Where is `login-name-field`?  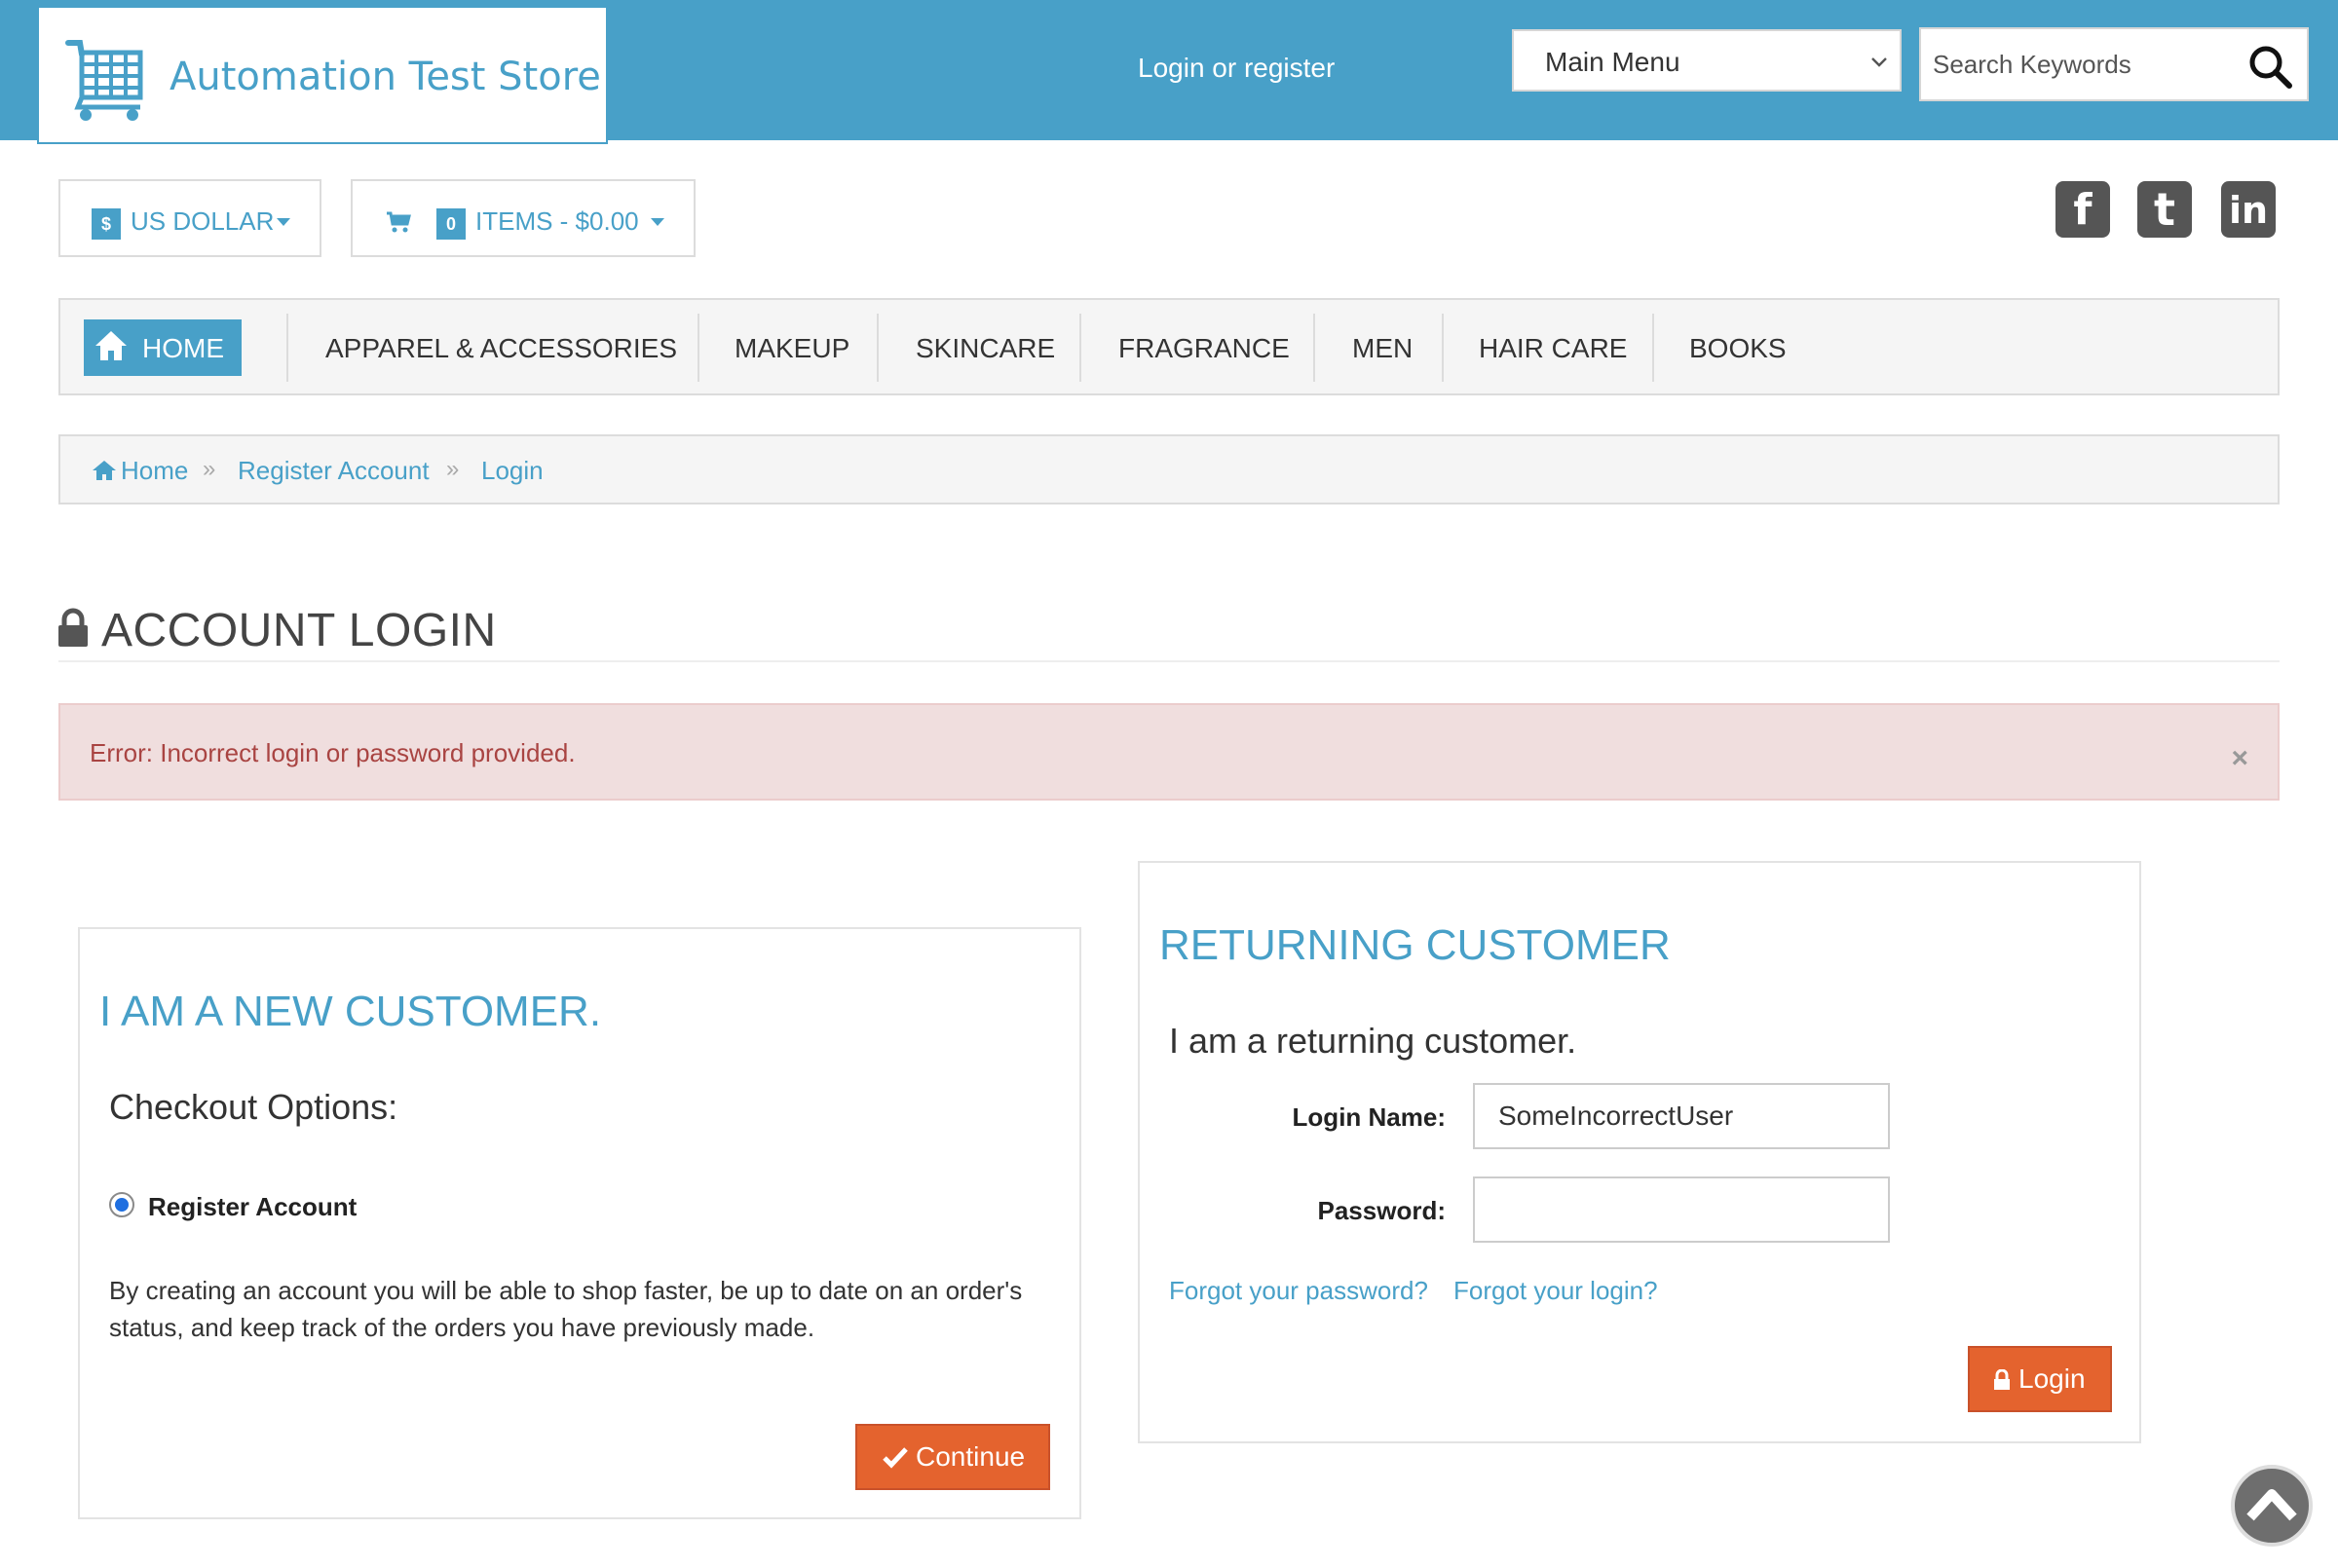
login-name-field is located at coordinates (1681, 1116).